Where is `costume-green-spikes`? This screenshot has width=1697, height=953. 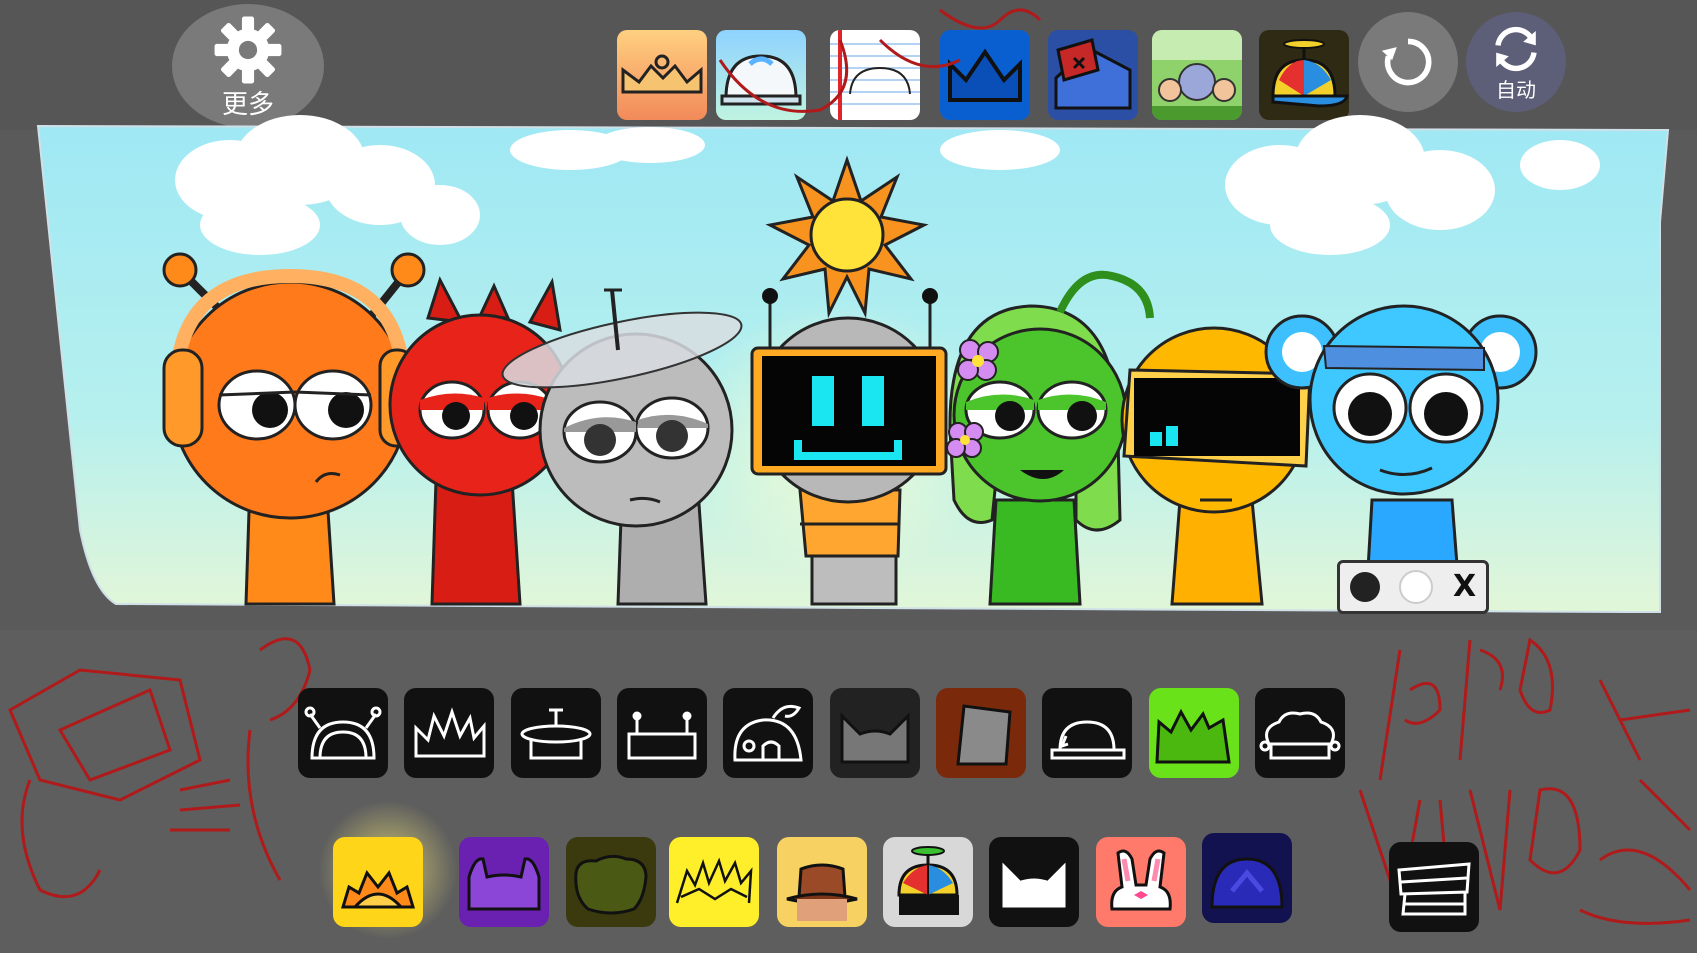
costume-green-spikes is located at coordinates (1194, 733).